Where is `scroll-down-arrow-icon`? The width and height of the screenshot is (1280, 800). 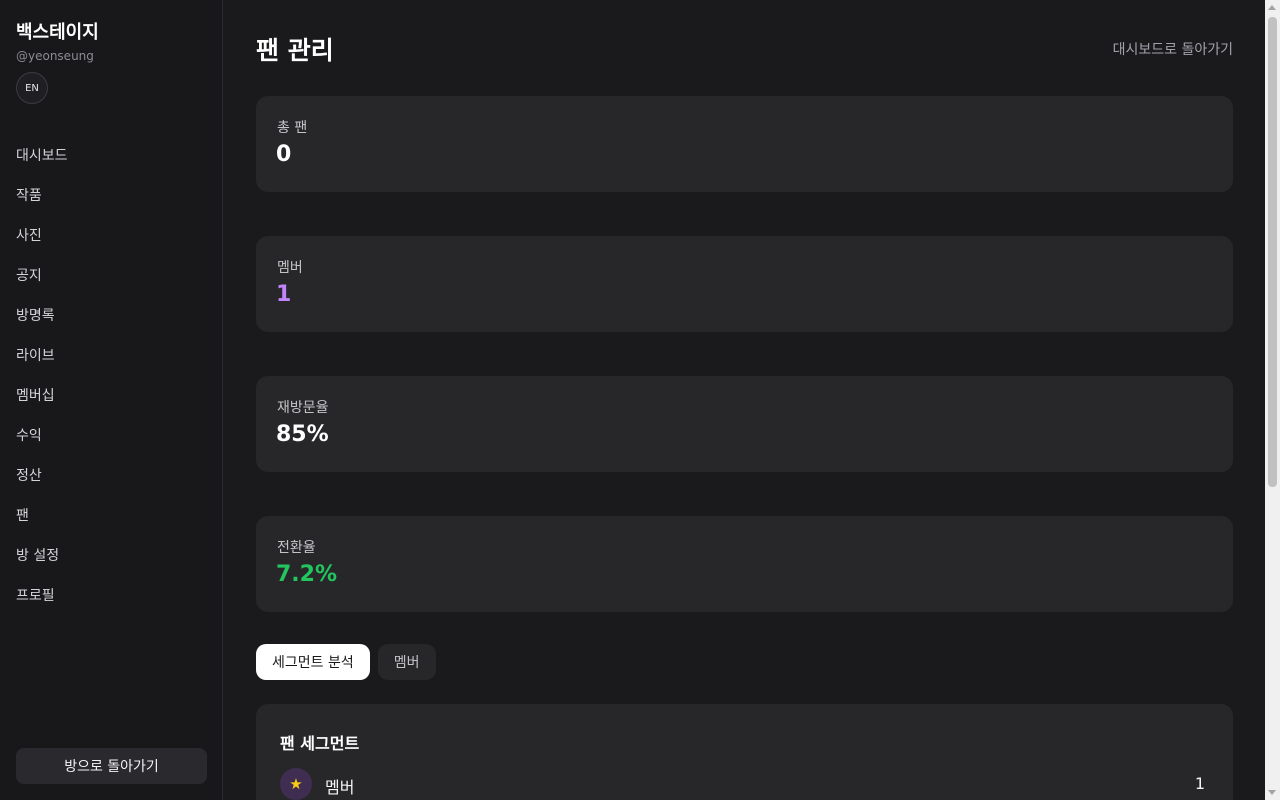
scroll-down-arrow-icon is located at coordinates (1272, 792).